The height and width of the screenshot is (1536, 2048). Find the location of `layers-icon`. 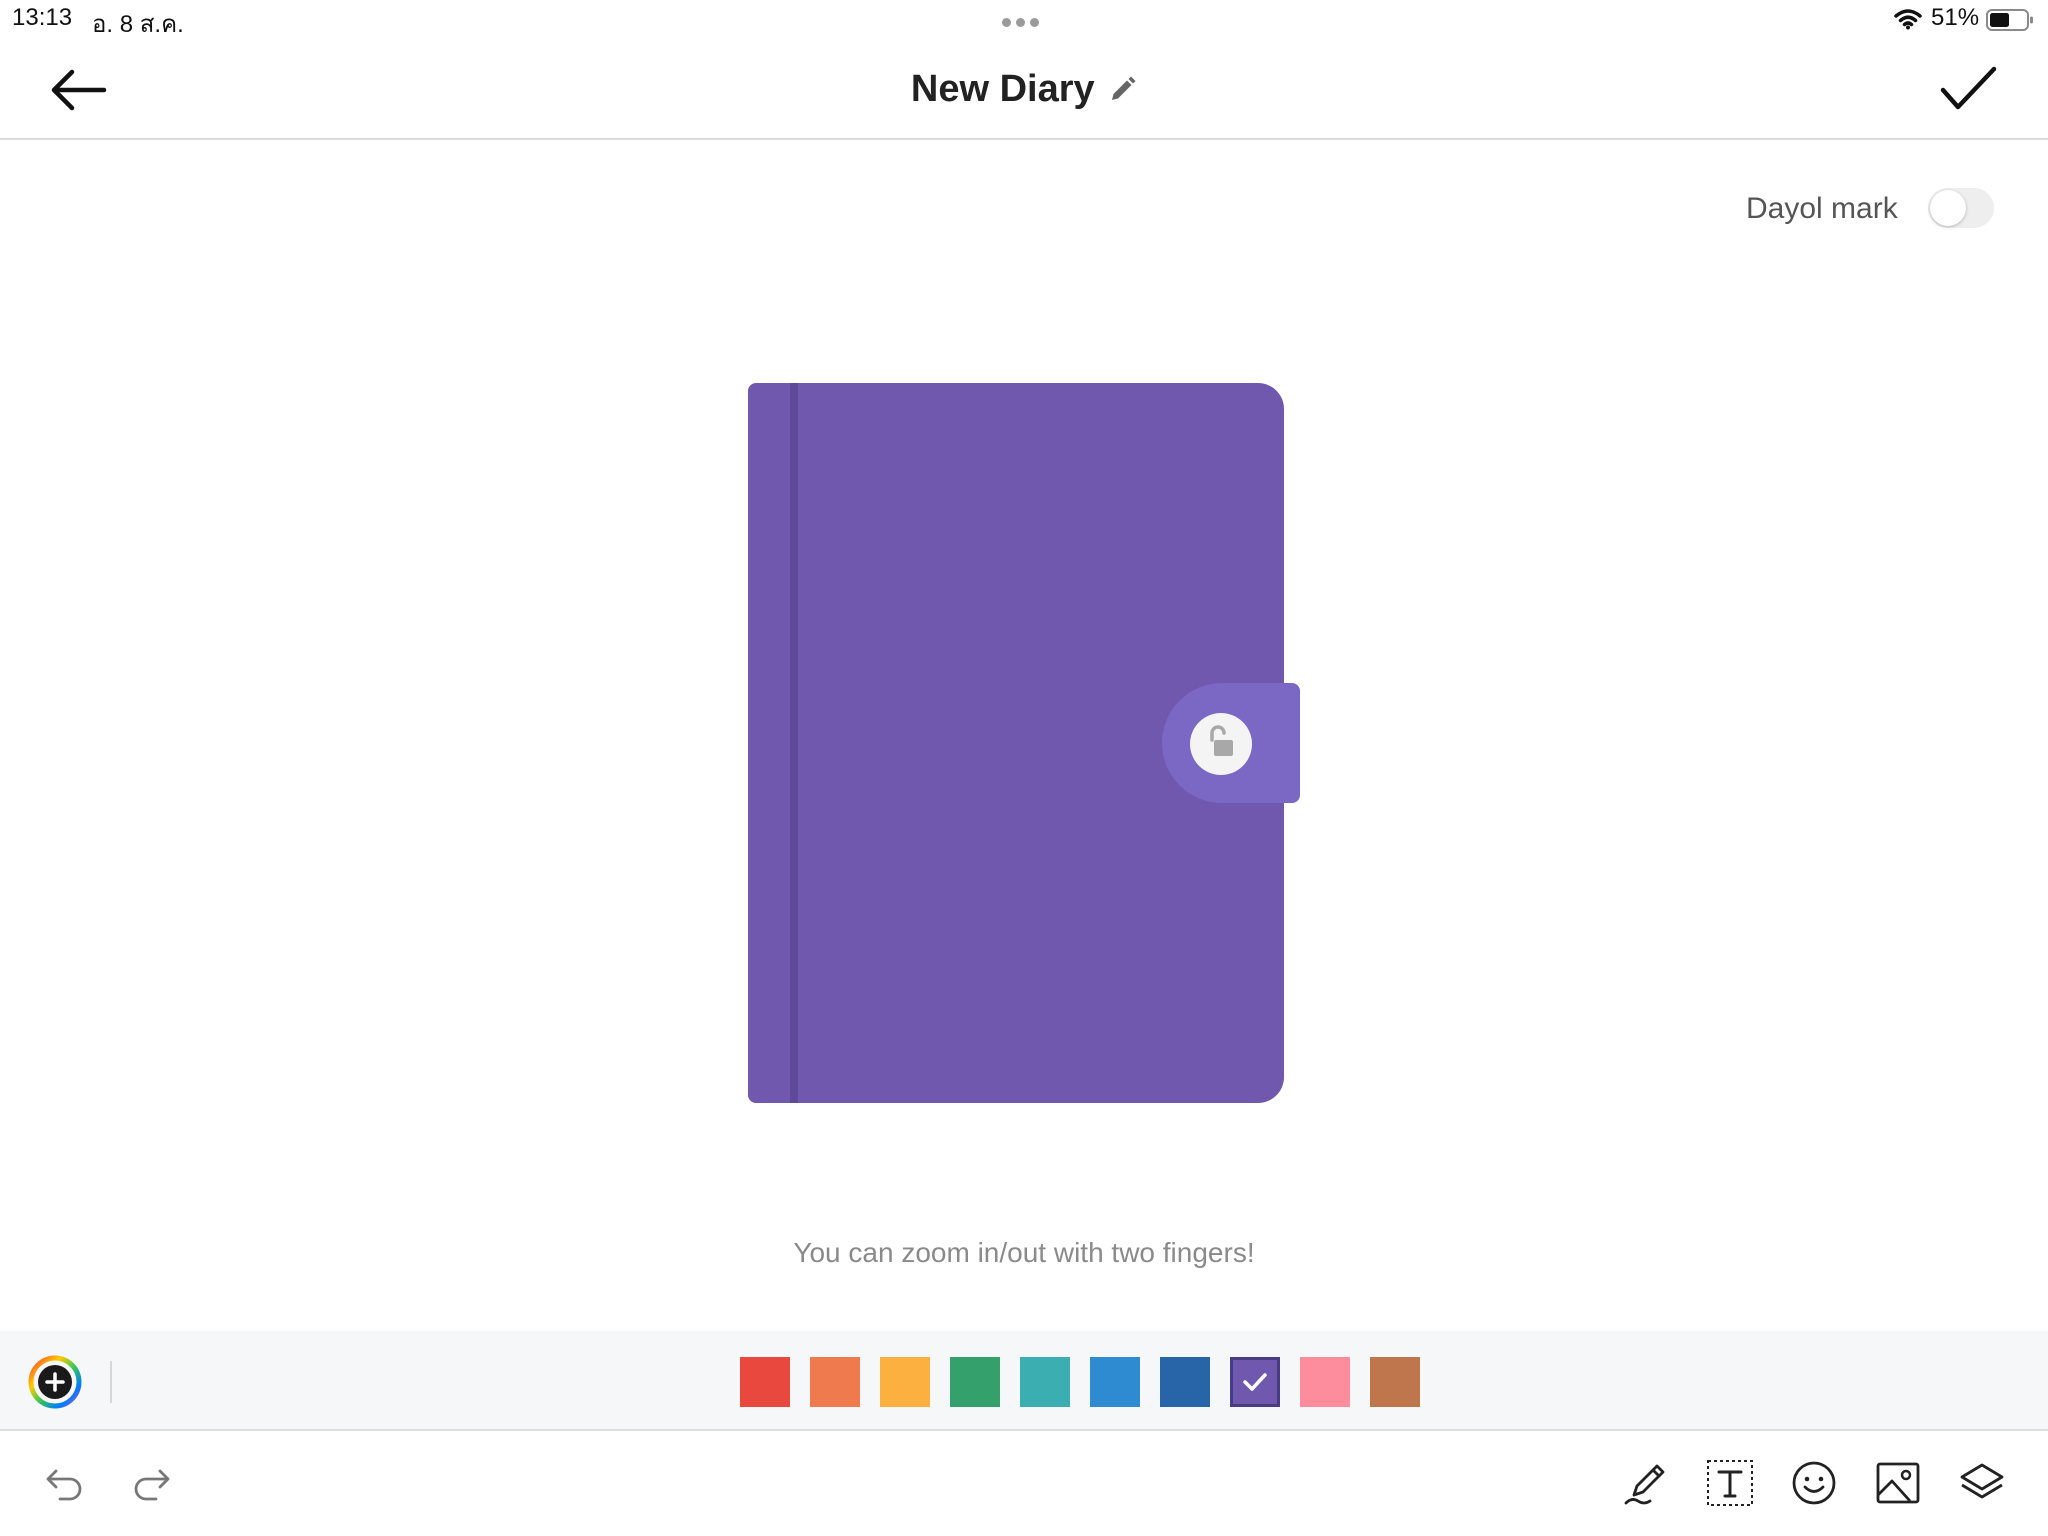

layers-icon is located at coordinates (1982, 1483).